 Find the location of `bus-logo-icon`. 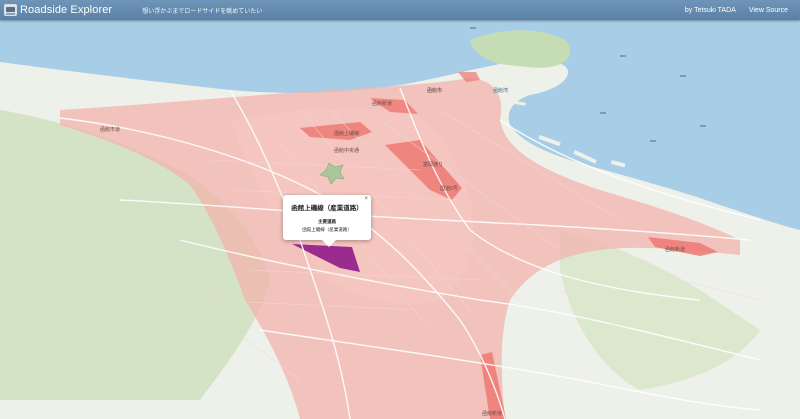

bus-logo-icon is located at coordinates (10, 10).